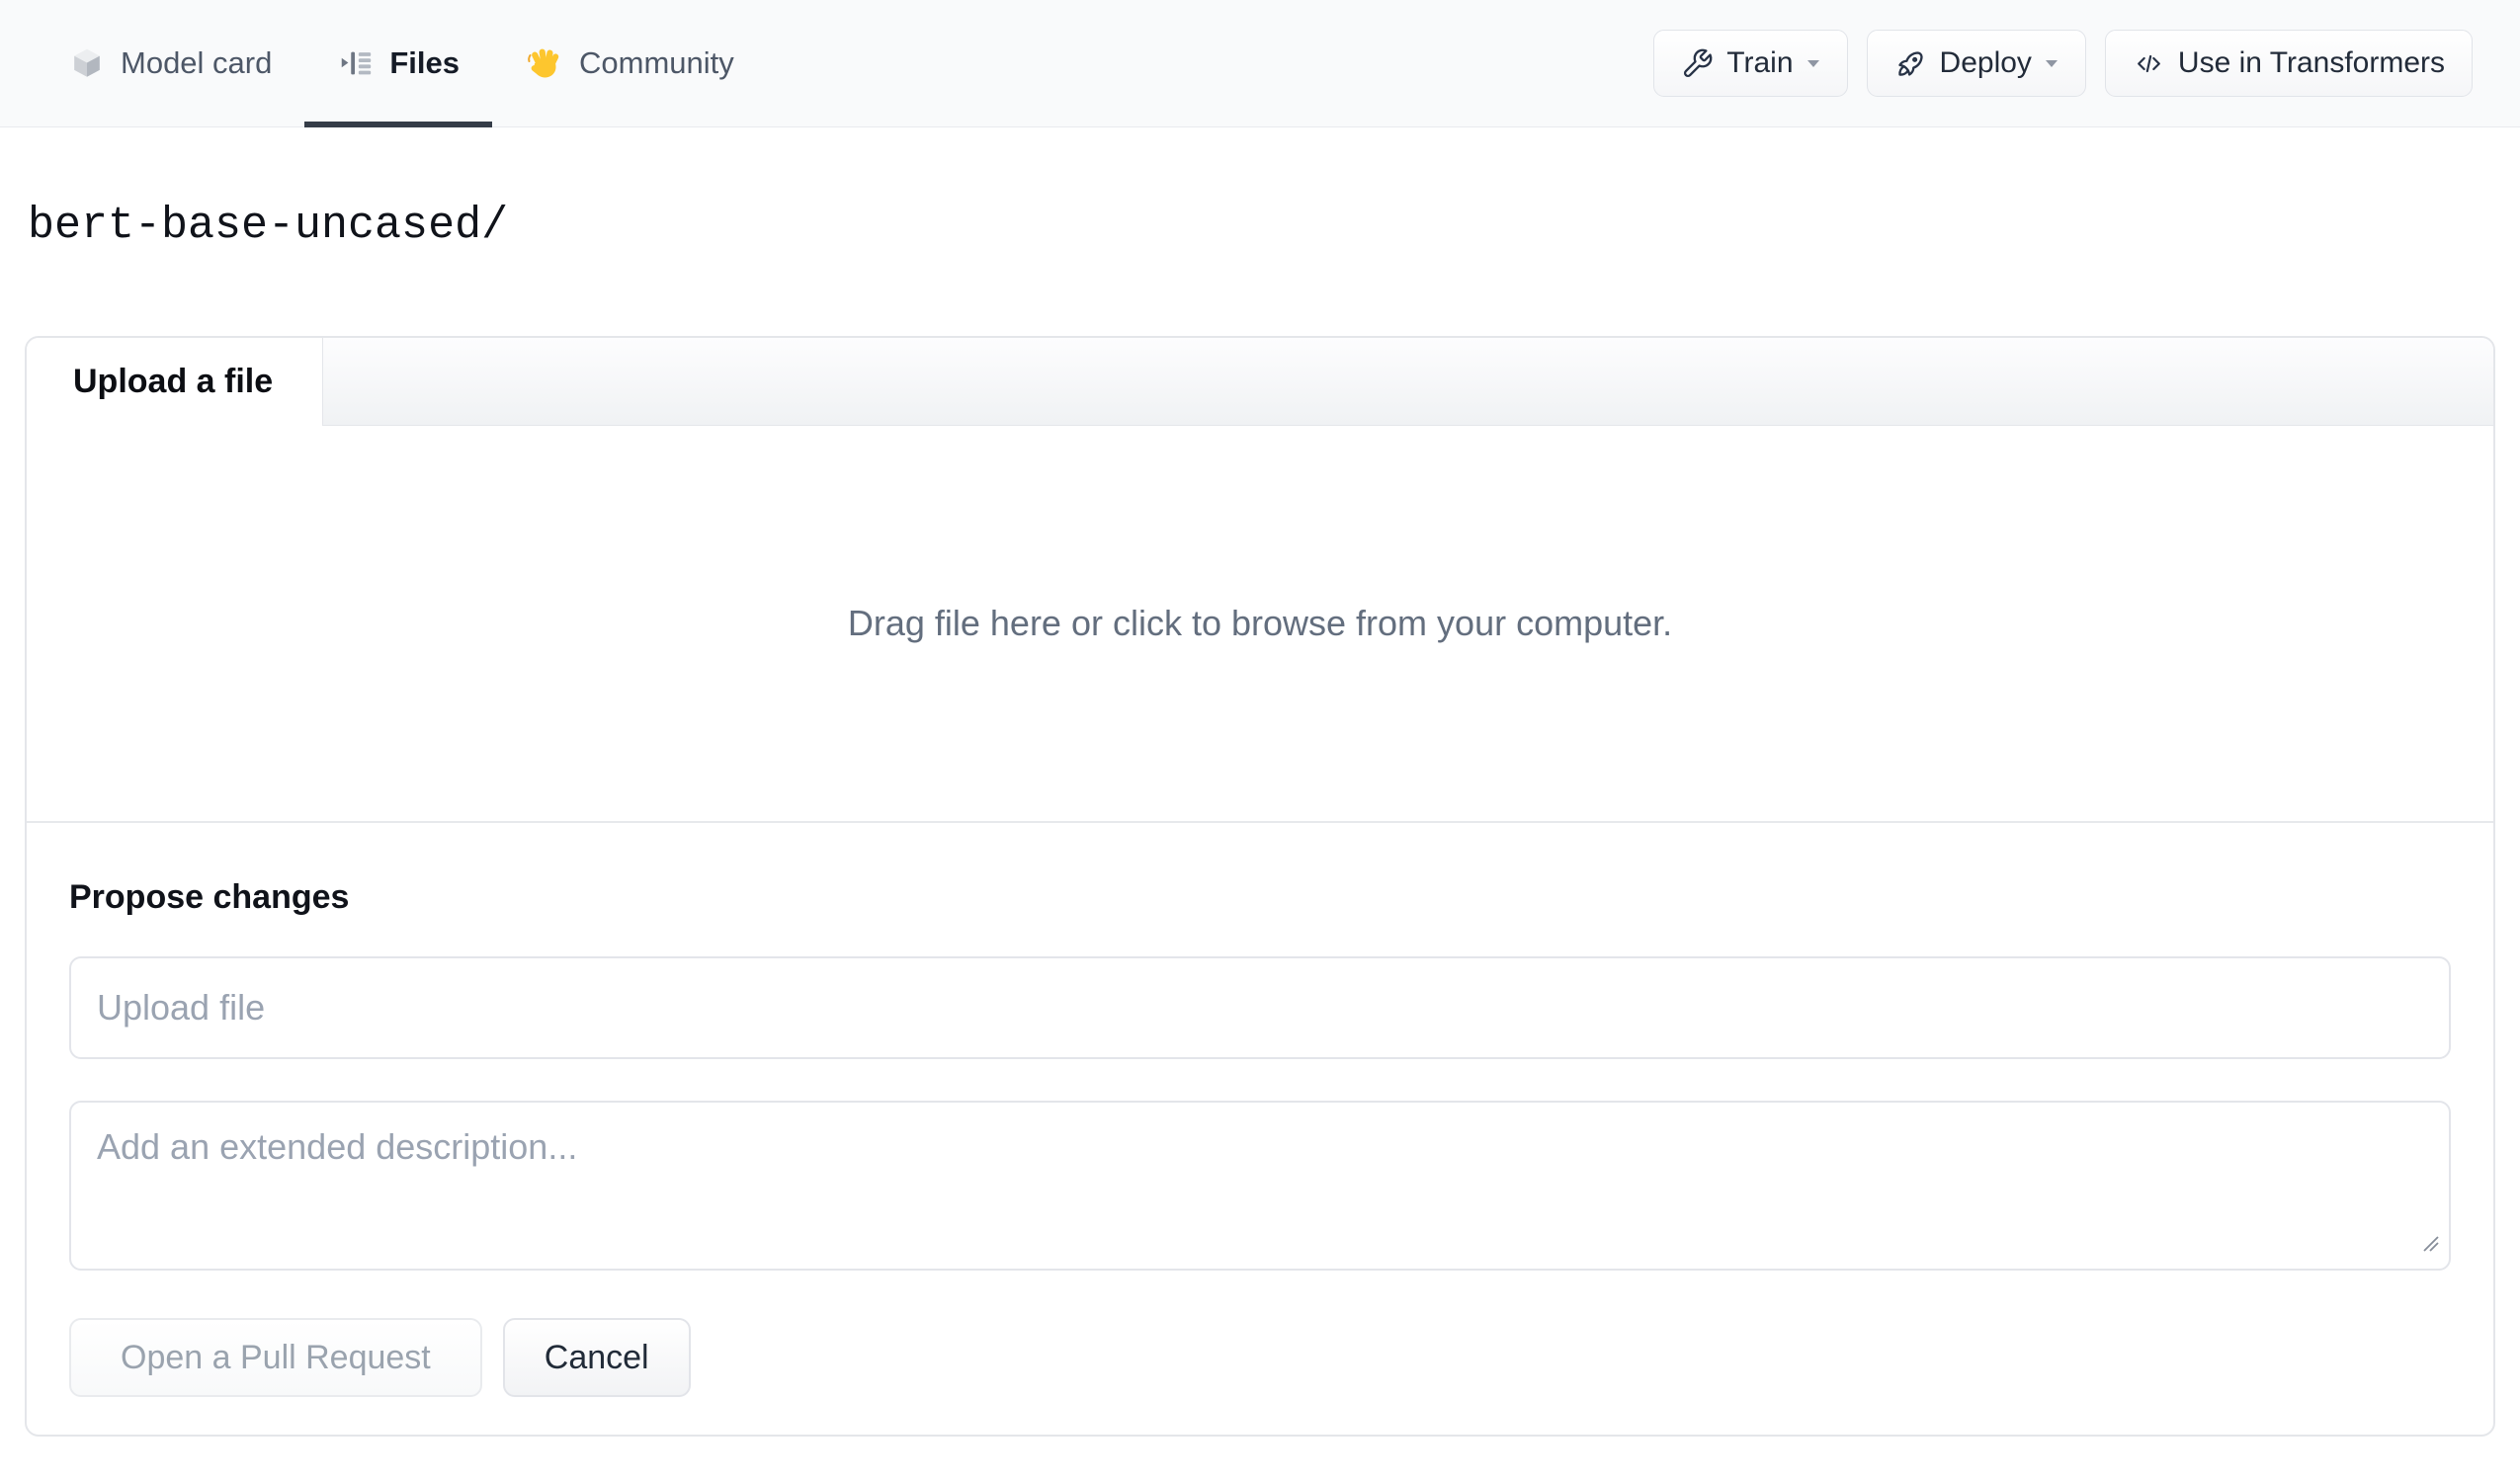 The image size is (2520, 1482). What do you see at coordinates (1910, 63) in the screenshot?
I see `rocket-icon` at bounding box center [1910, 63].